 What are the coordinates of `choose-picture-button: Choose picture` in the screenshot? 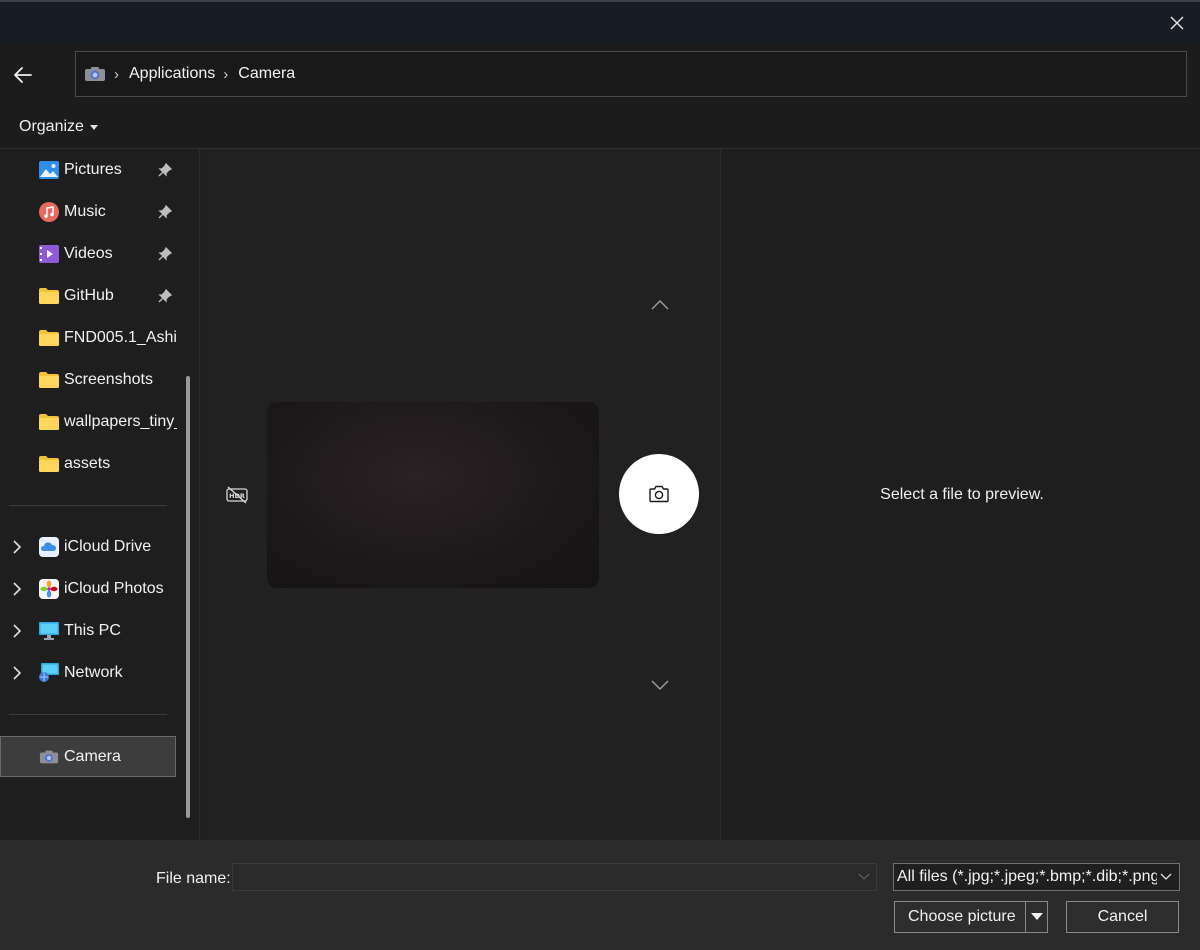 It's located at (971, 917).